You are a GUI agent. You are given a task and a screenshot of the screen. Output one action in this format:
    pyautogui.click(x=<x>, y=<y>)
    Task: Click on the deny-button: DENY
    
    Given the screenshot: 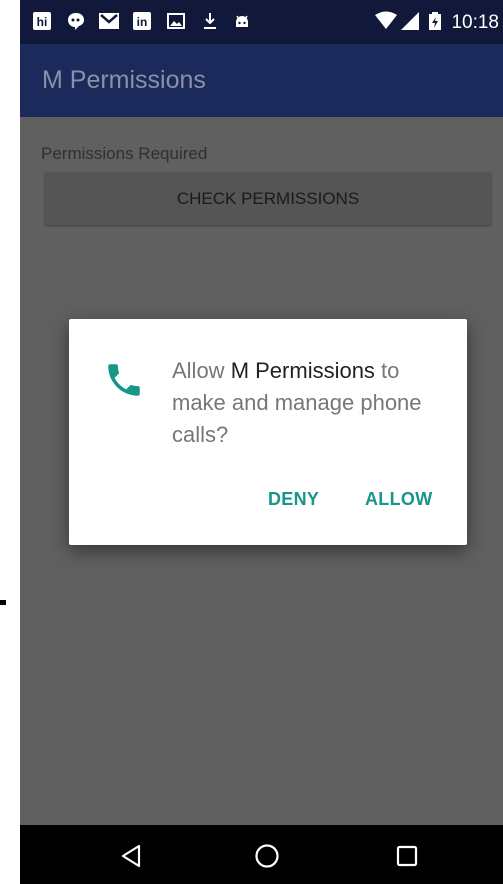 What is the action you would take?
    pyautogui.click(x=293, y=499)
    